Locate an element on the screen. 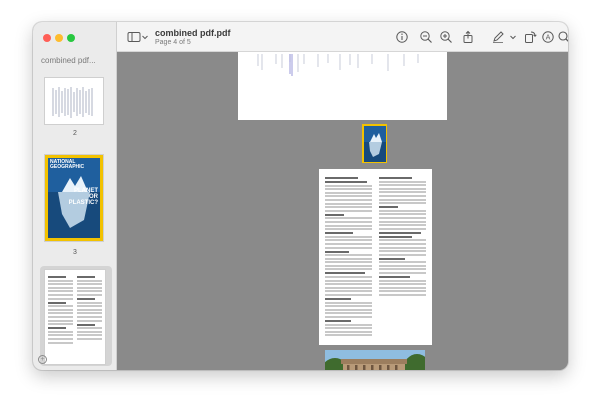  annotate-icon: A is located at coordinates (548, 37).